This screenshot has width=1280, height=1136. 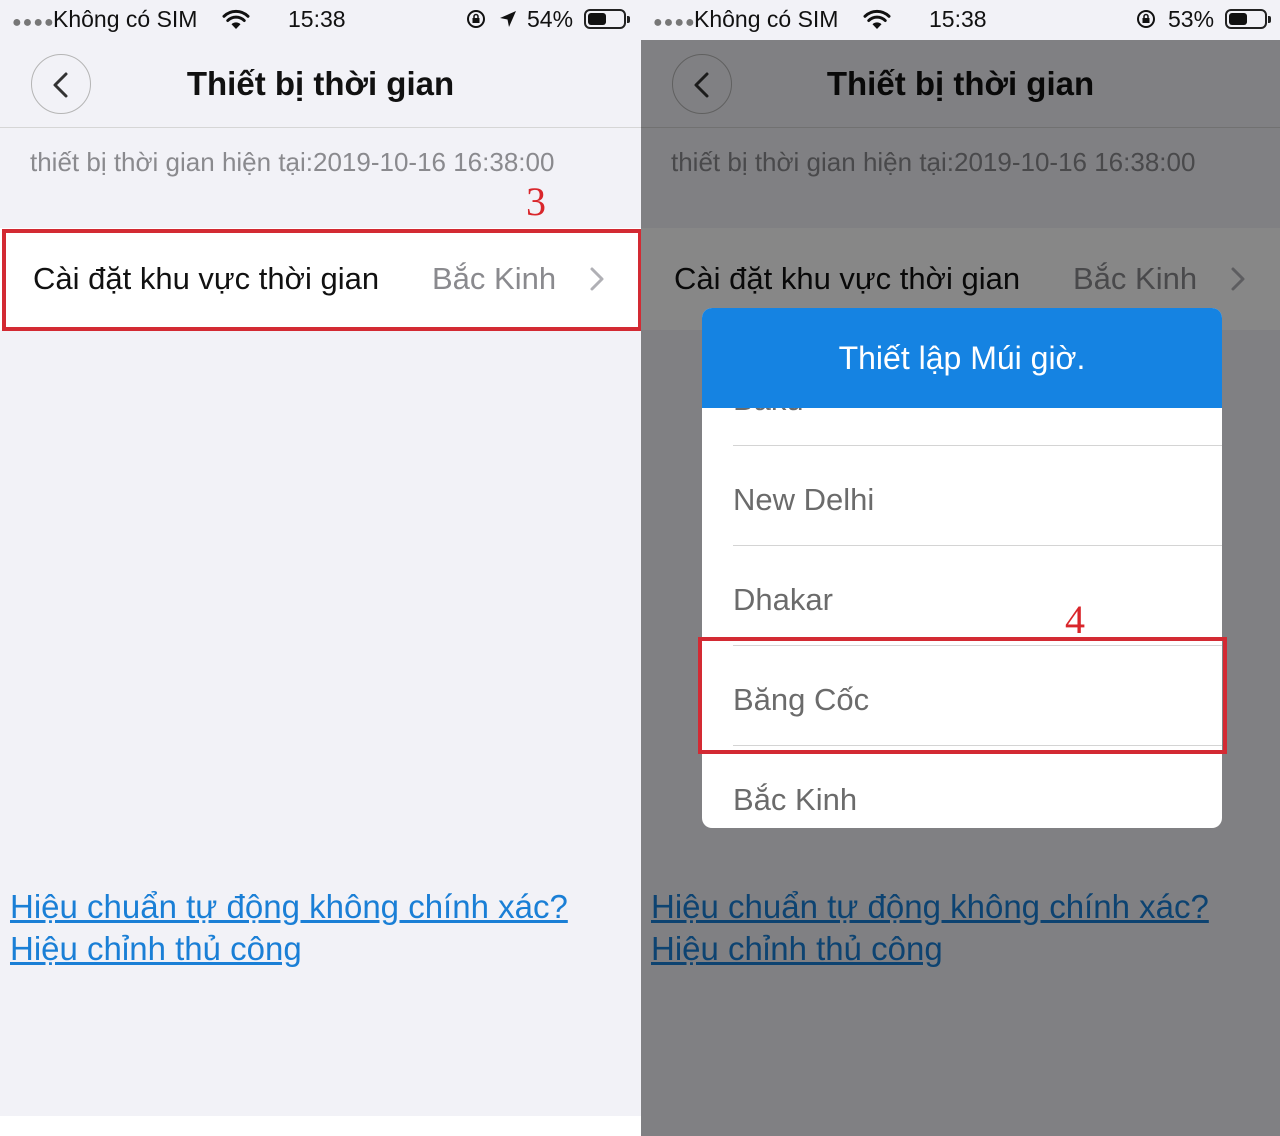 I want to click on status-bar: ●●●● Không có SIM 15:38 54%, so click(x=320, y=20).